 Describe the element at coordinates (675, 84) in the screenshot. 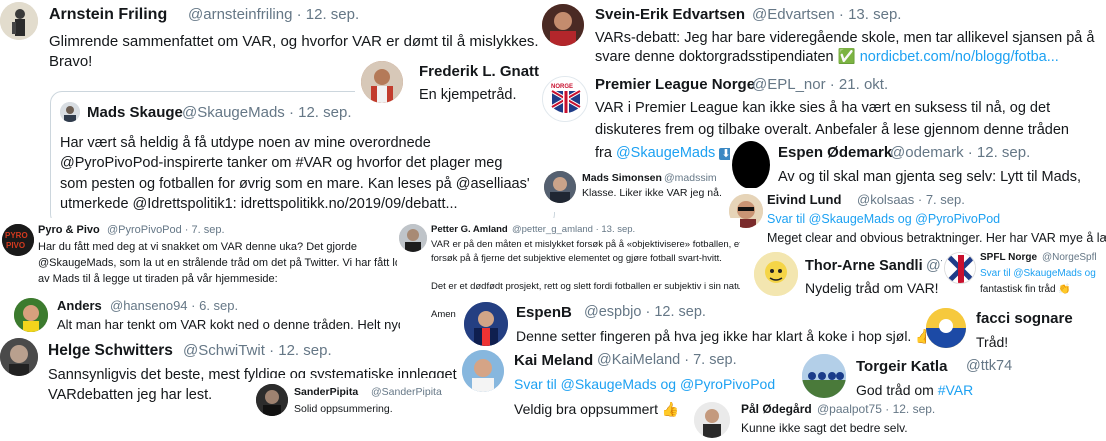

I see `author-name: Premier League Norge` at that location.